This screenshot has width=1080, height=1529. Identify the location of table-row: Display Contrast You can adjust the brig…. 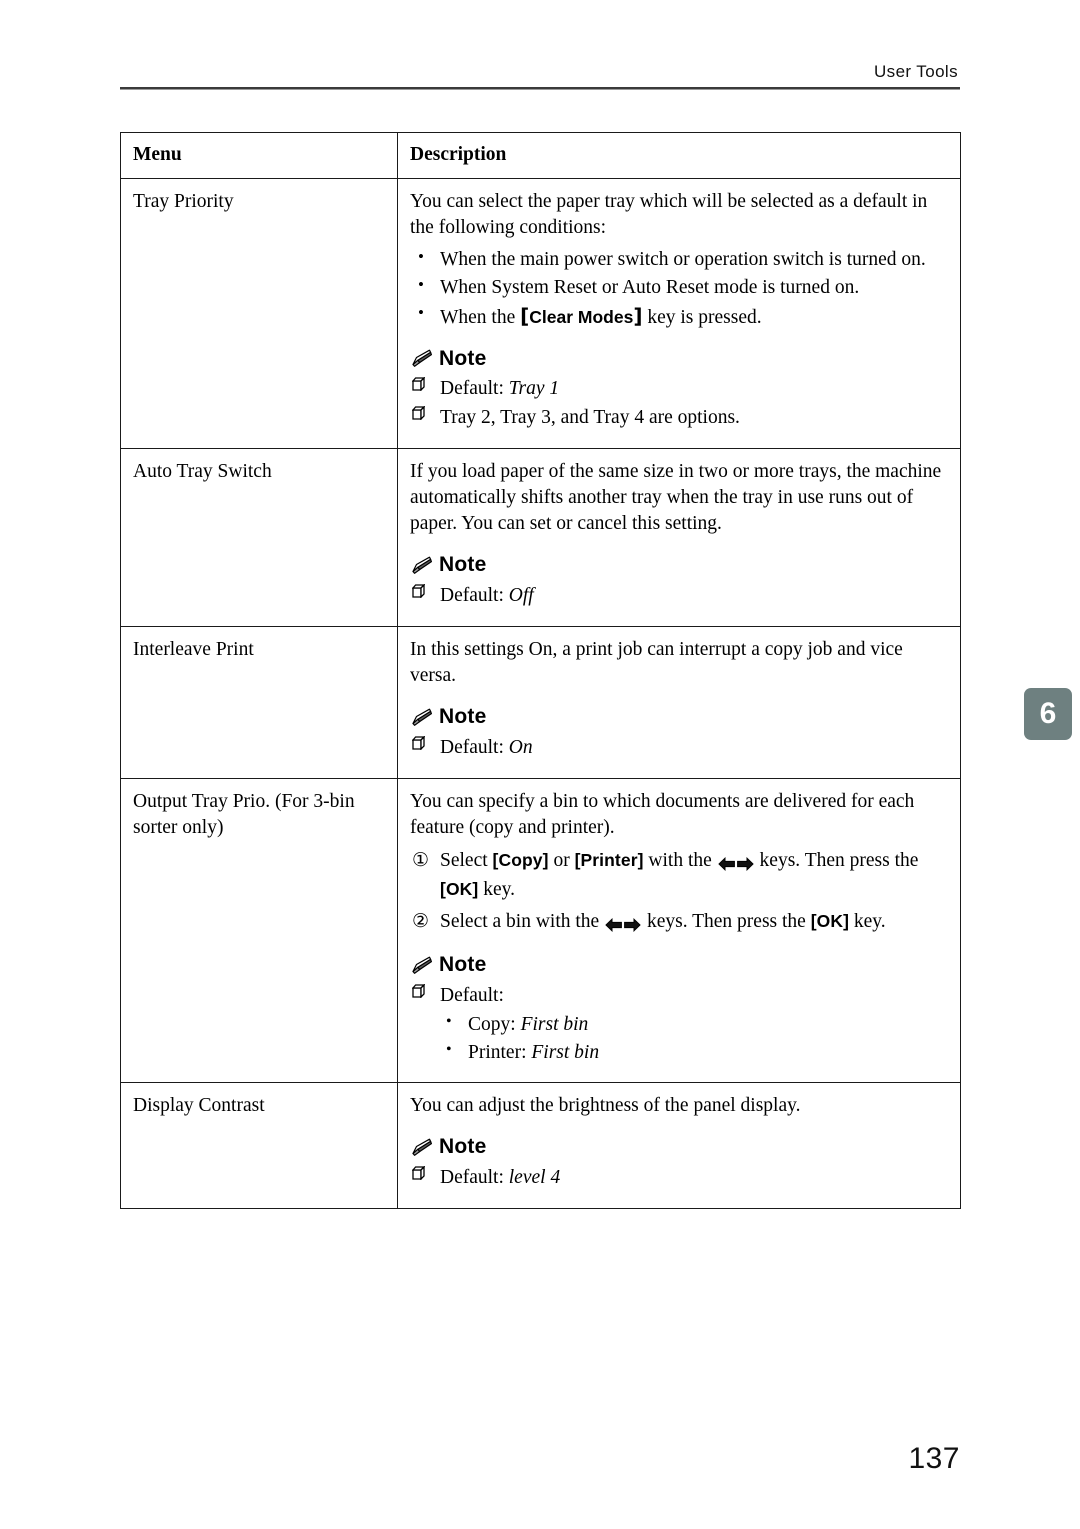
(540, 1145).